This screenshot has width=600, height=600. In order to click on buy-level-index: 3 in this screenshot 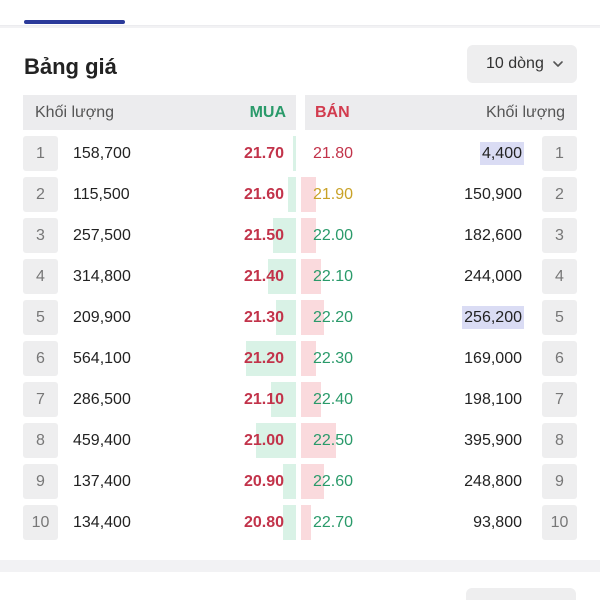, I will do `click(40, 235)`.